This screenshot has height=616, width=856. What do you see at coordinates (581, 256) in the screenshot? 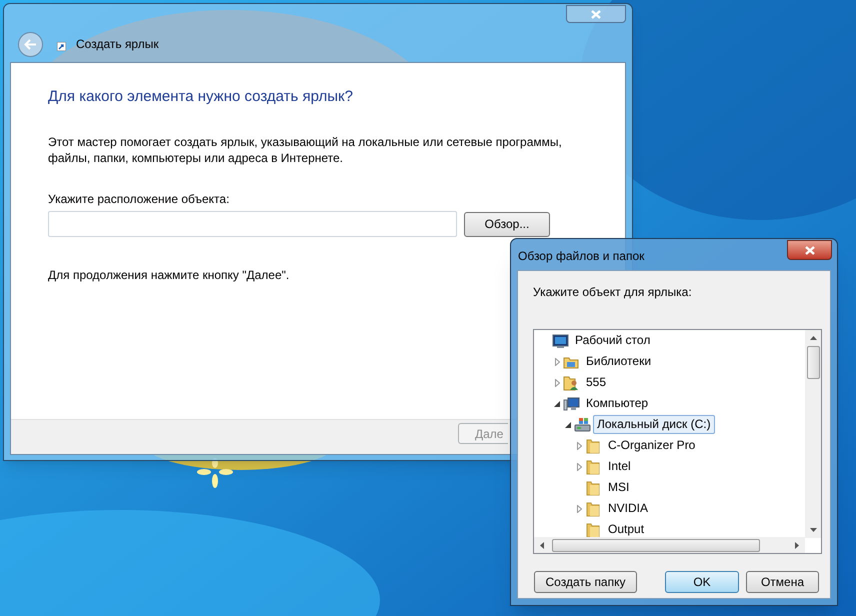
I see `dialog-title: Обзор файлов и папок` at bounding box center [581, 256].